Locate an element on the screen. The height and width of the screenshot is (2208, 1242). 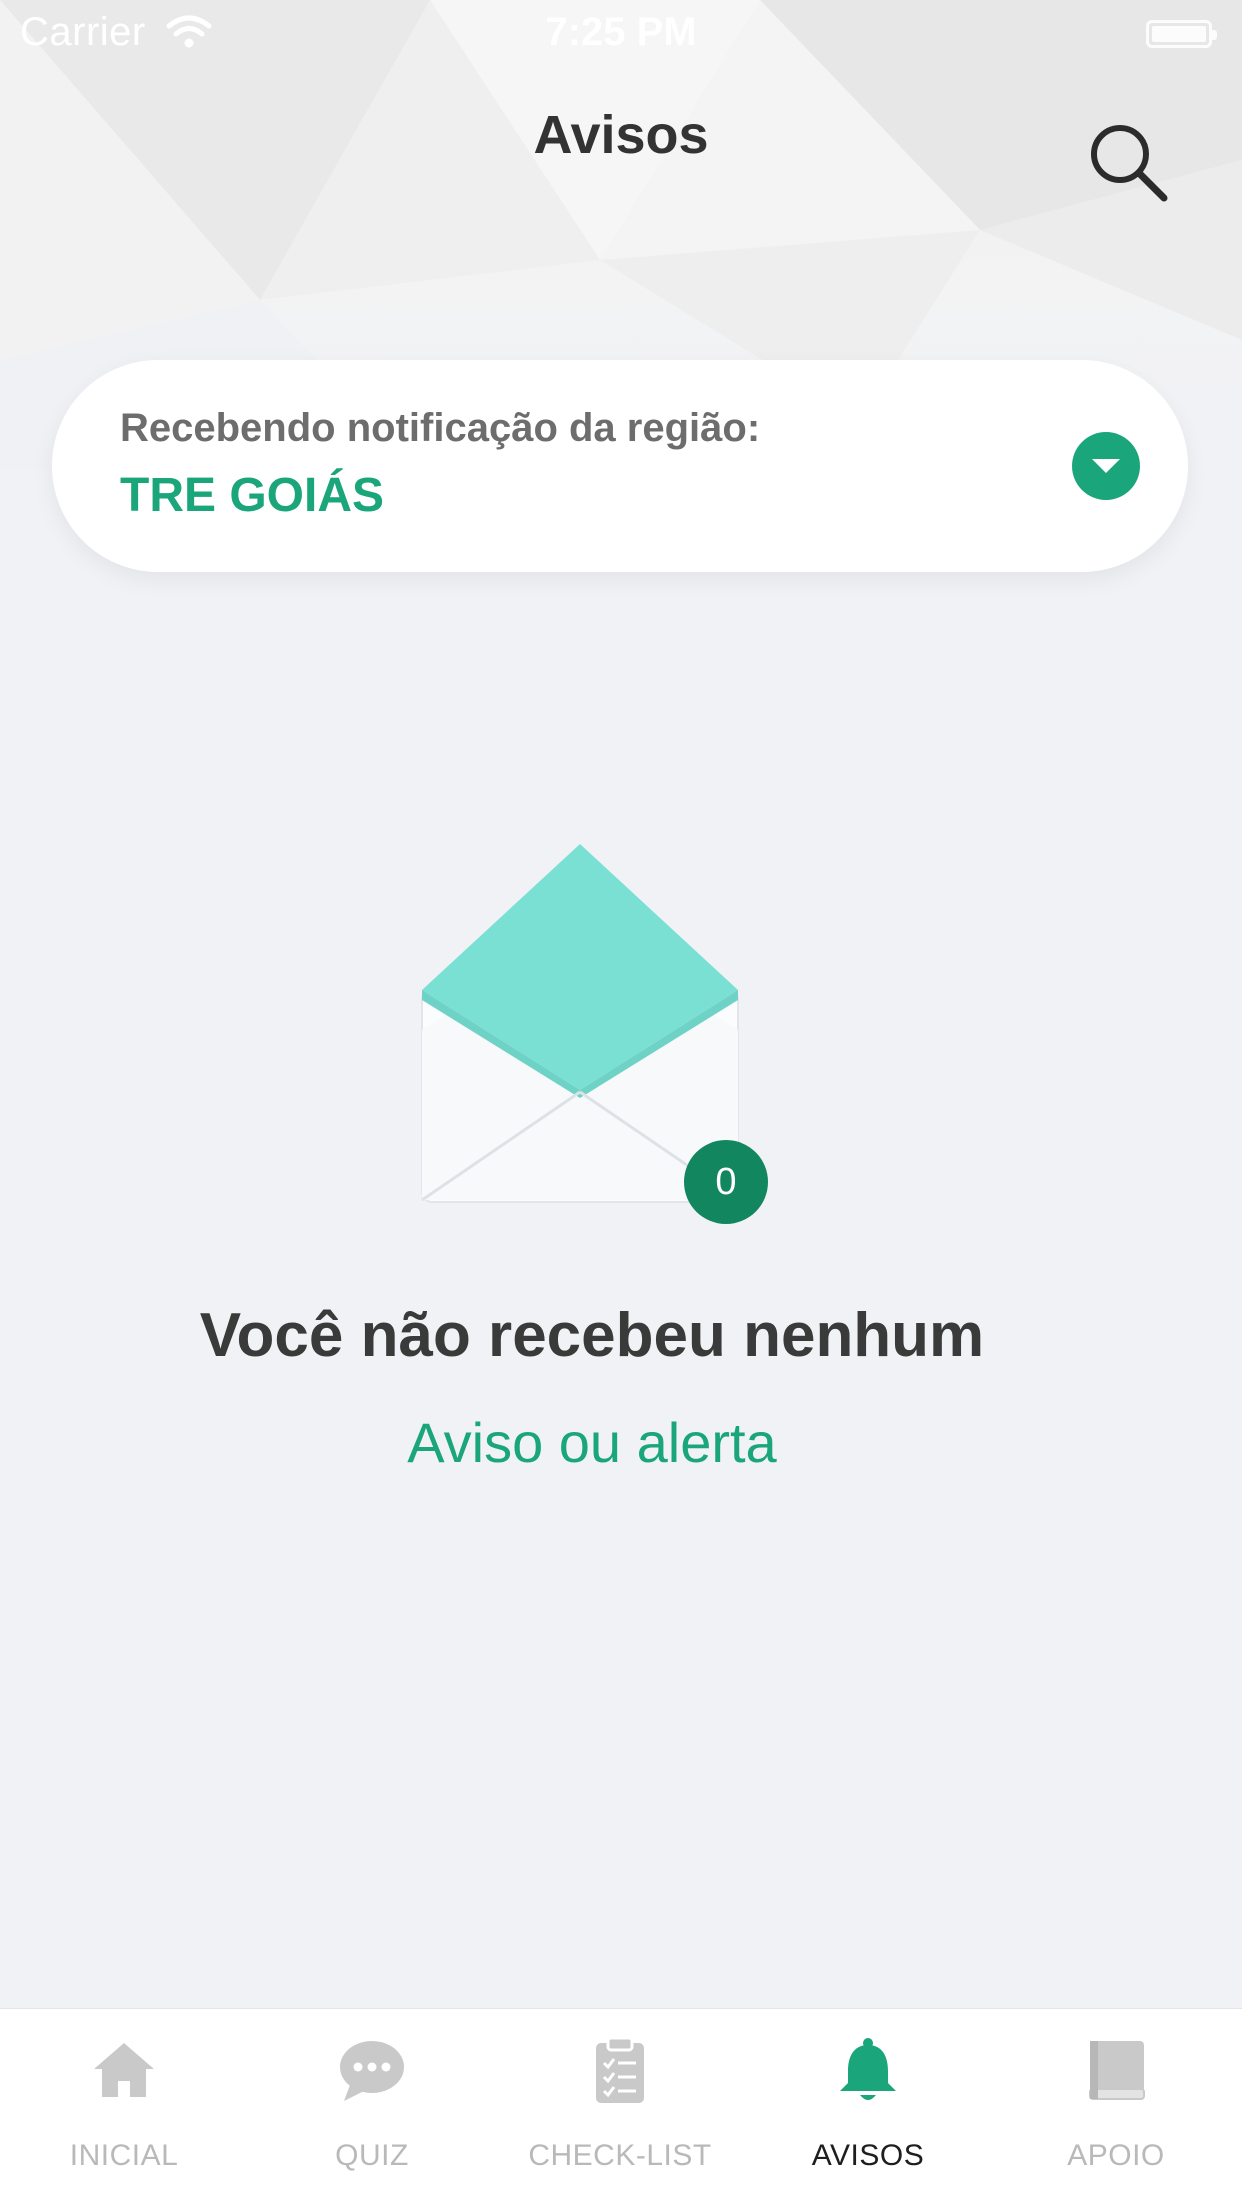
tab-bar: INICIAL QUIZ CHECK-LIST AVISOS APOIO is located at coordinates (621, 2108).